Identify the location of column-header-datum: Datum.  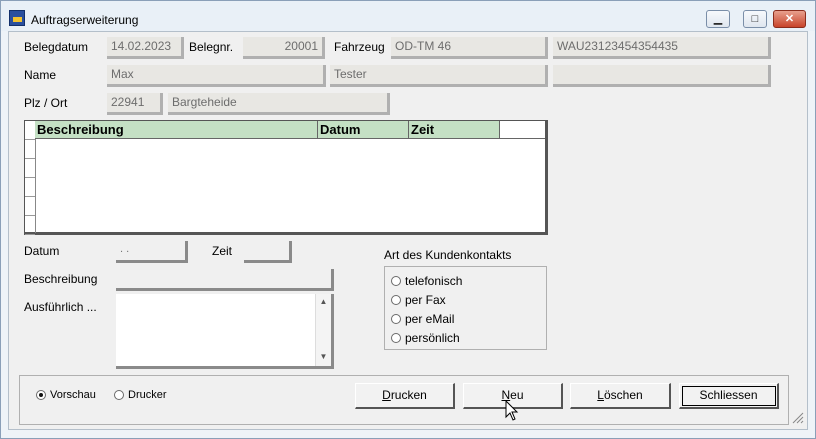
(363, 130).